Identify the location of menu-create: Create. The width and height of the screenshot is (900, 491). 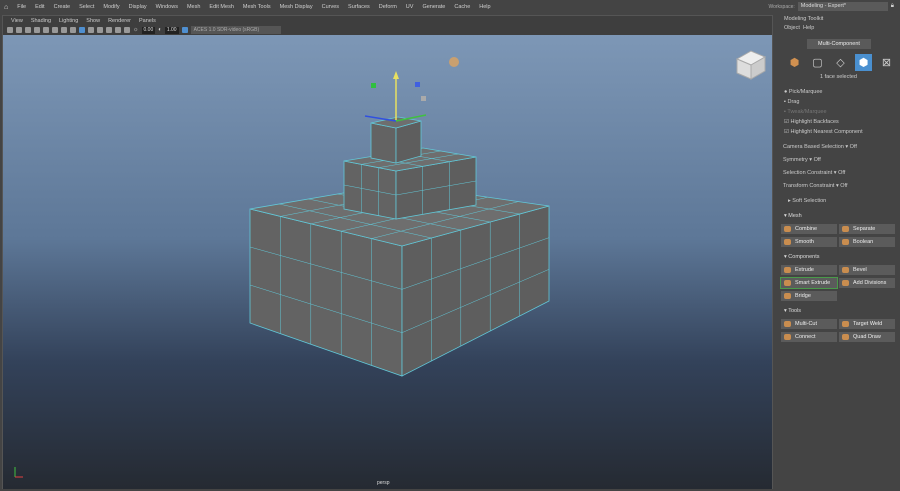
(62, 7).